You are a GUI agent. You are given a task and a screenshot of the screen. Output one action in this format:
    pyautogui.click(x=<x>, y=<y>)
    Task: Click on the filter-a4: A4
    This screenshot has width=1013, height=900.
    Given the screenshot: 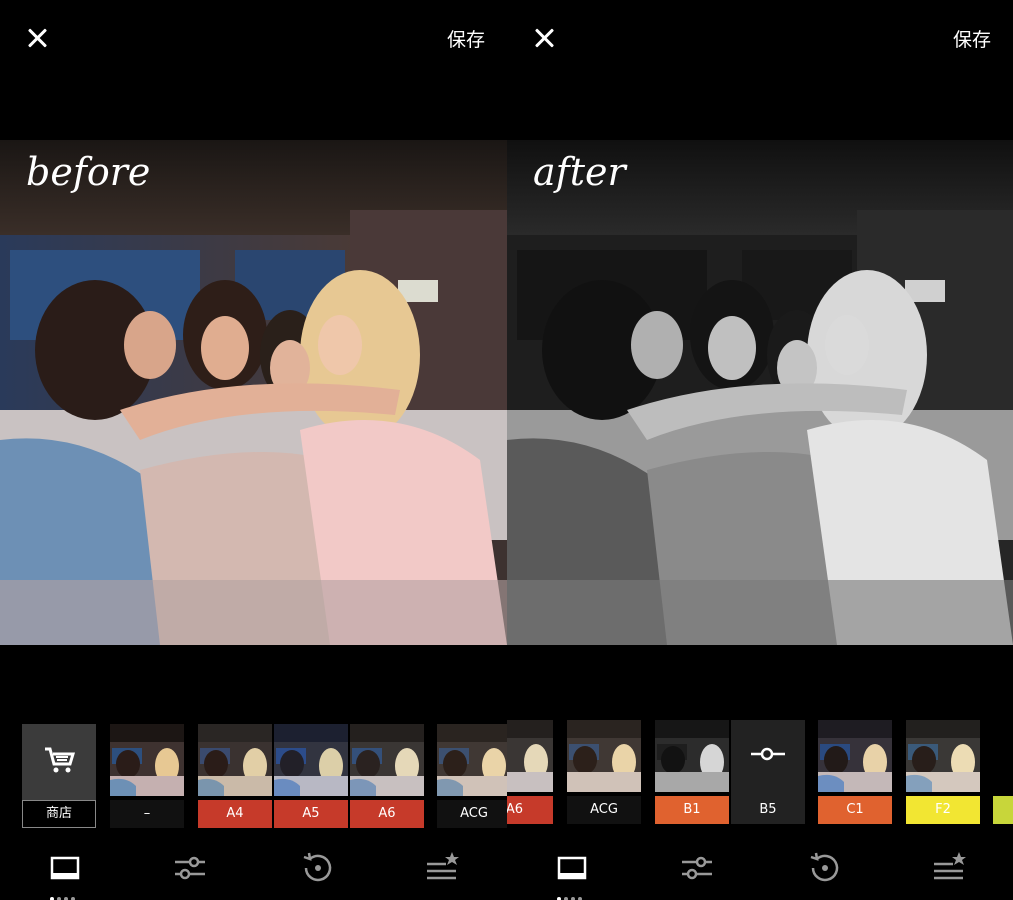 What is the action you would take?
    pyautogui.click(x=235, y=776)
    